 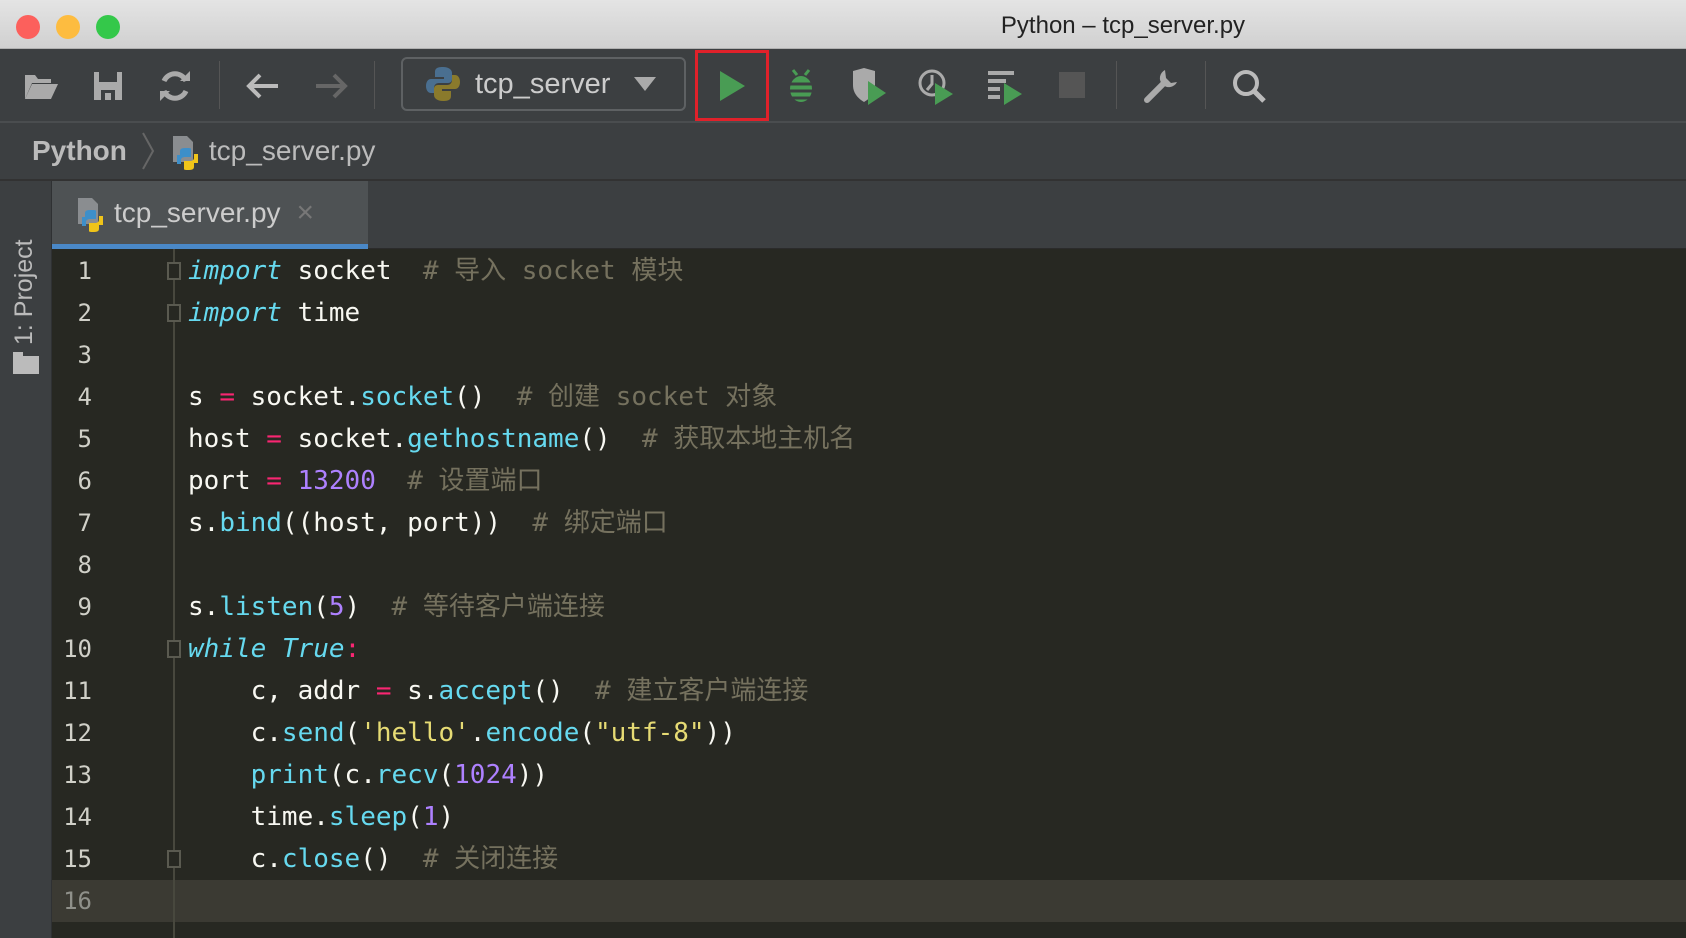 What do you see at coordinates (430, 817) in the screenshot?
I see `code-token: 1` at bounding box center [430, 817].